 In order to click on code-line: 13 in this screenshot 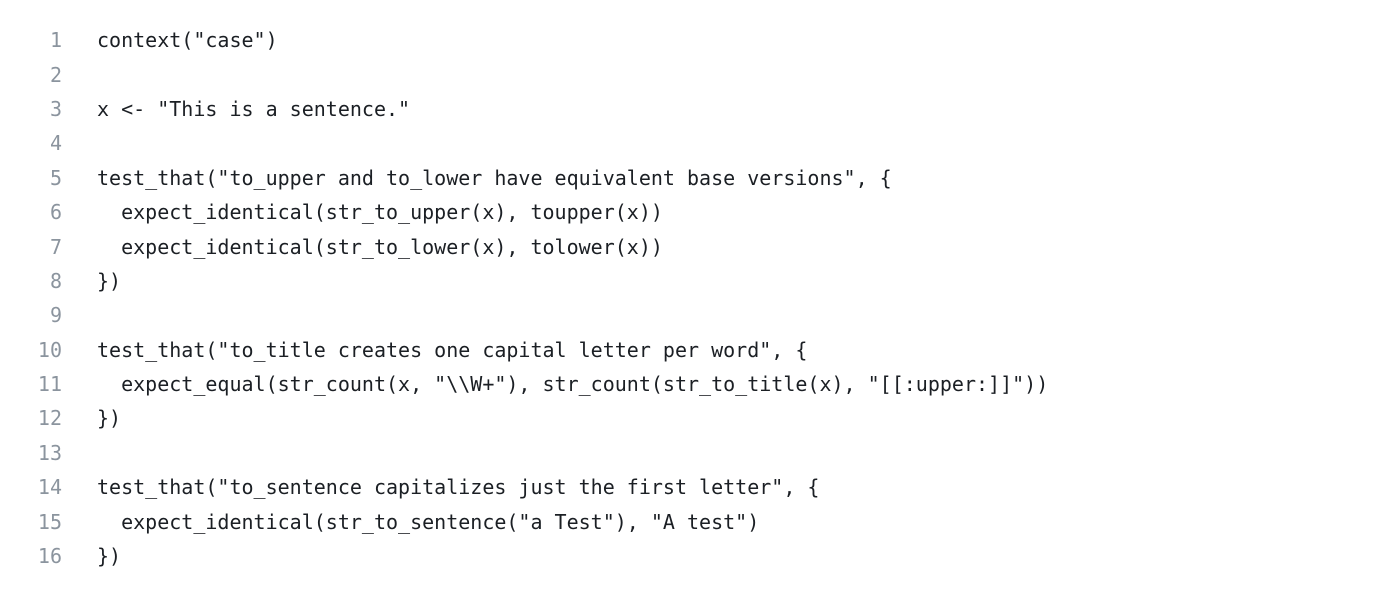, I will do `click(700, 453)`.